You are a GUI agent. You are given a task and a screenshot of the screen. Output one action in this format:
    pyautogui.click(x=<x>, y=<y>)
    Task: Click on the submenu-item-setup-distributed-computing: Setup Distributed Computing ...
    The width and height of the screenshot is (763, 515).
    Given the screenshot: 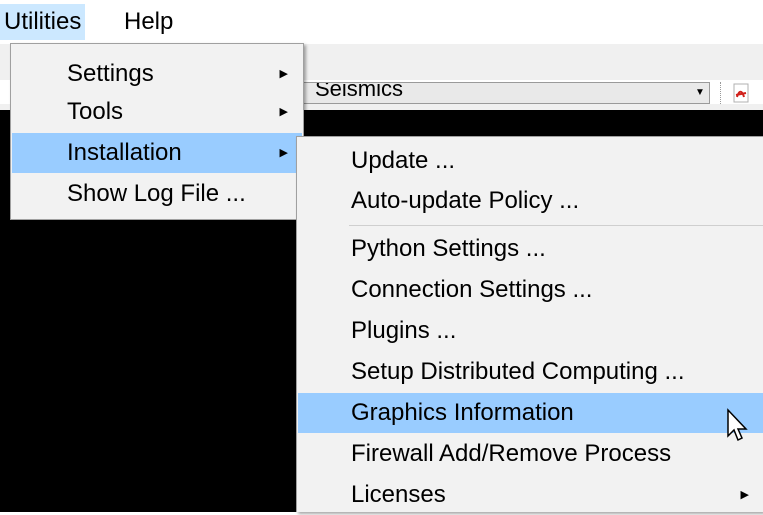 What is the action you would take?
    pyautogui.click(x=530, y=372)
    